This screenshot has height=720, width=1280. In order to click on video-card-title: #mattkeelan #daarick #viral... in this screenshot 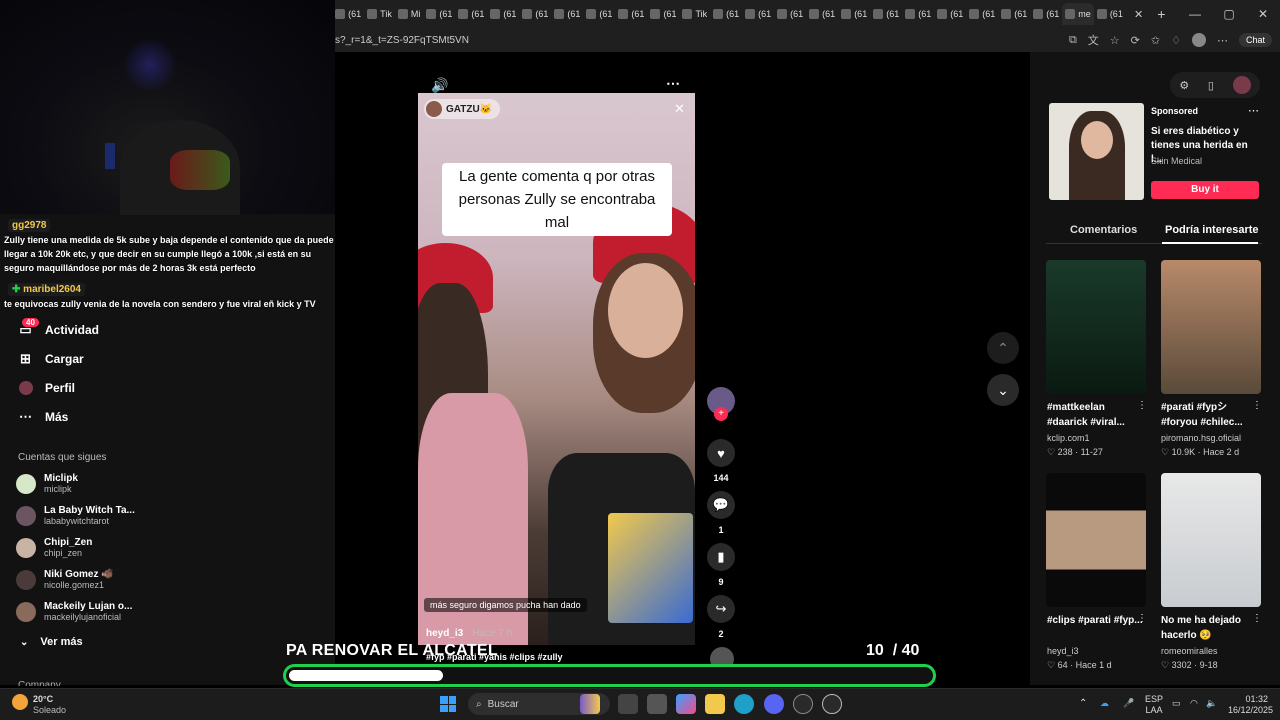, I will do `click(1095, 415)`.